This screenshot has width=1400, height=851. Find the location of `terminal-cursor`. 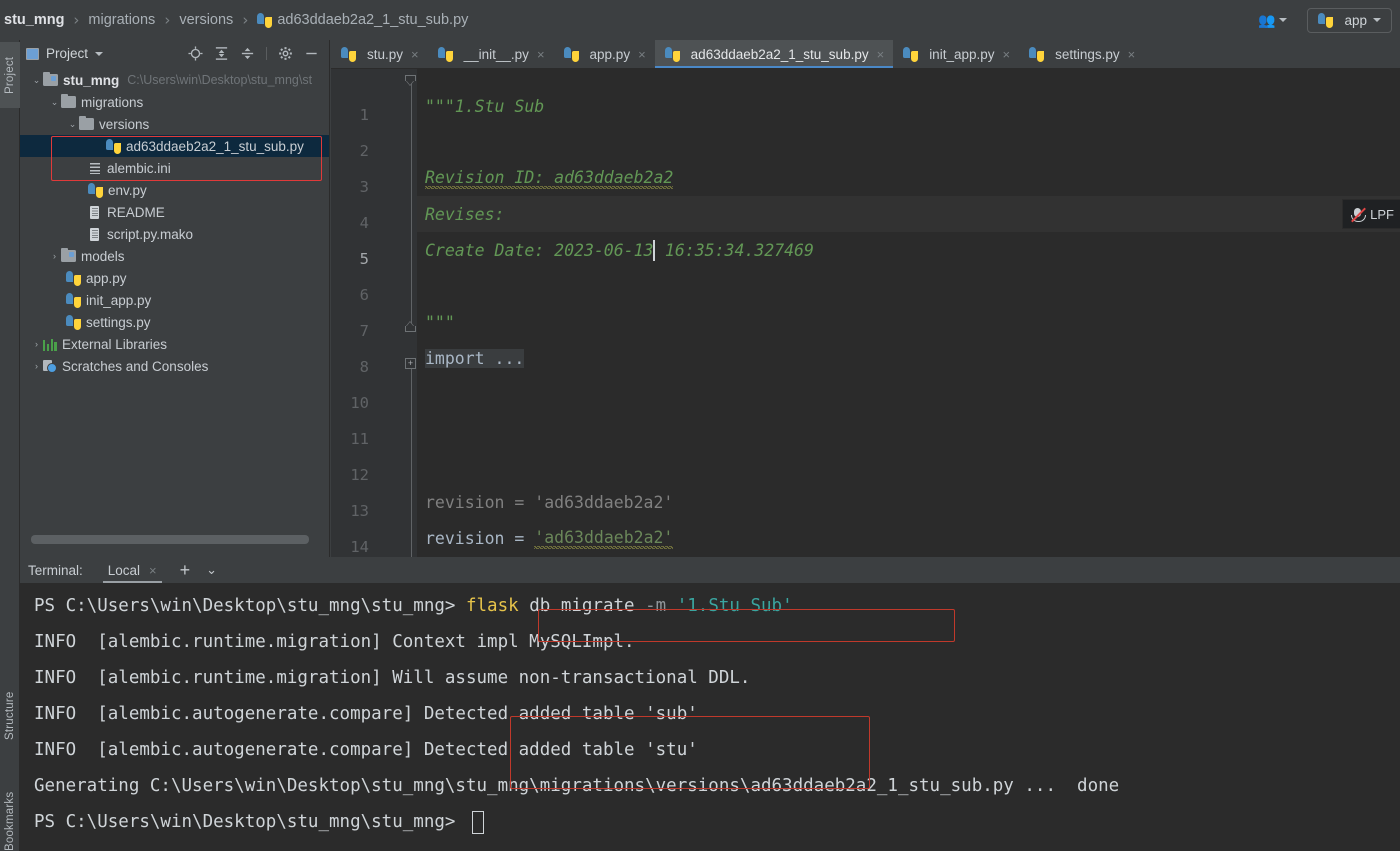

terminal-cursor is located at coordinates (477, 822).